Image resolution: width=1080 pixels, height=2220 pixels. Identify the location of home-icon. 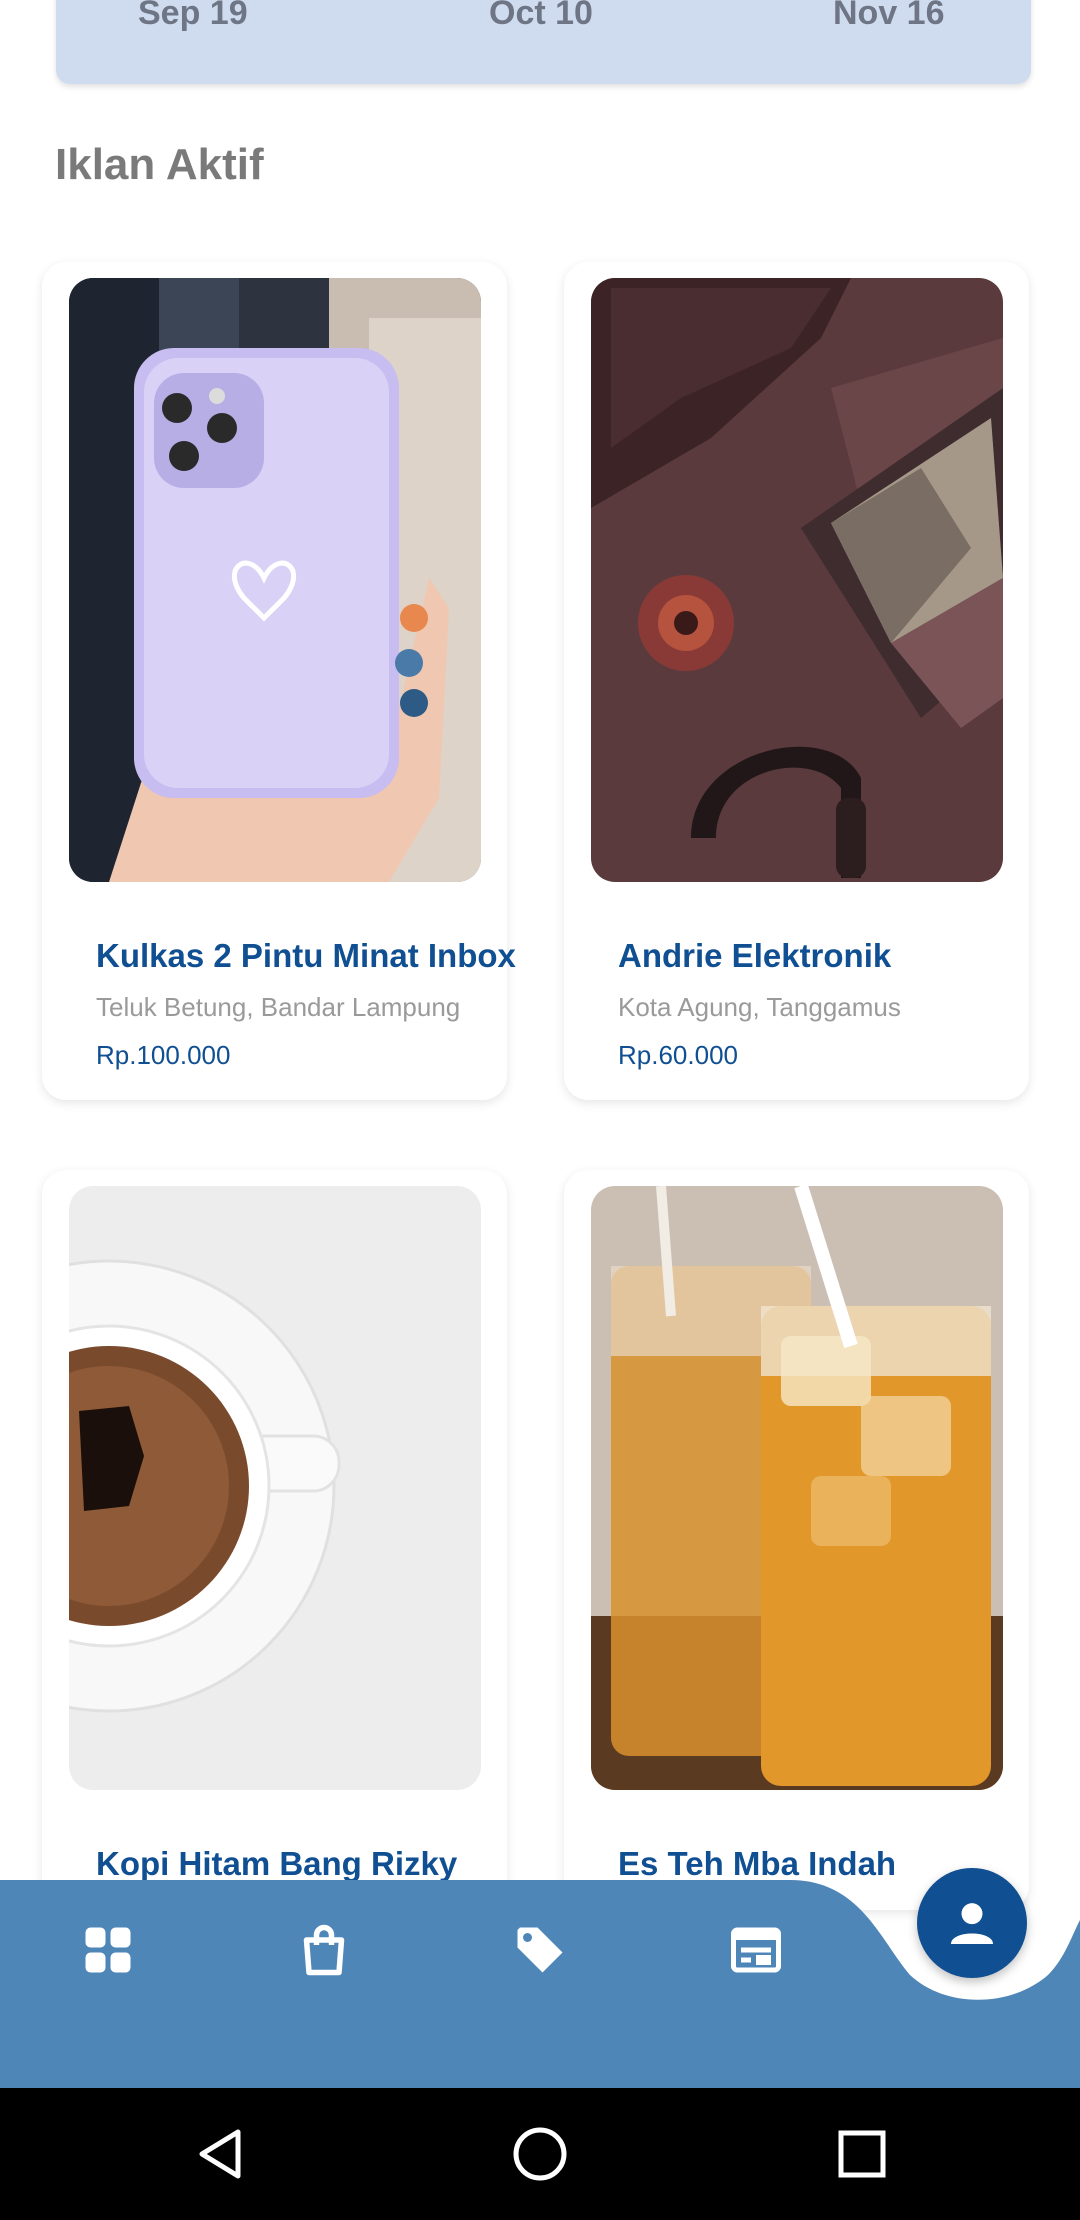
(540, 2154).